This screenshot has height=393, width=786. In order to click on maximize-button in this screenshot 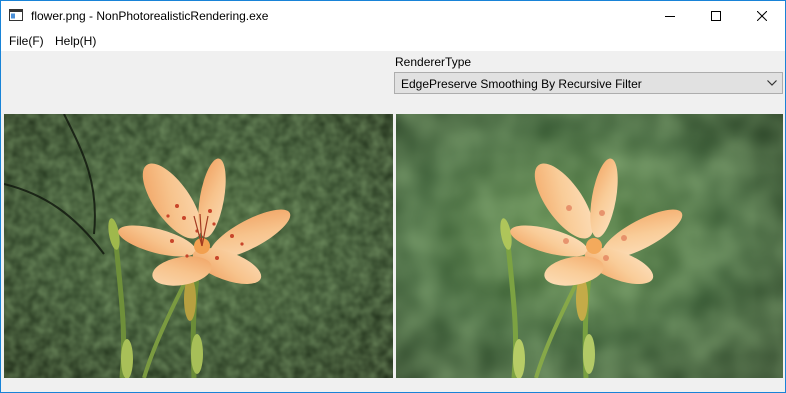, I will do `click(716, 16)`.